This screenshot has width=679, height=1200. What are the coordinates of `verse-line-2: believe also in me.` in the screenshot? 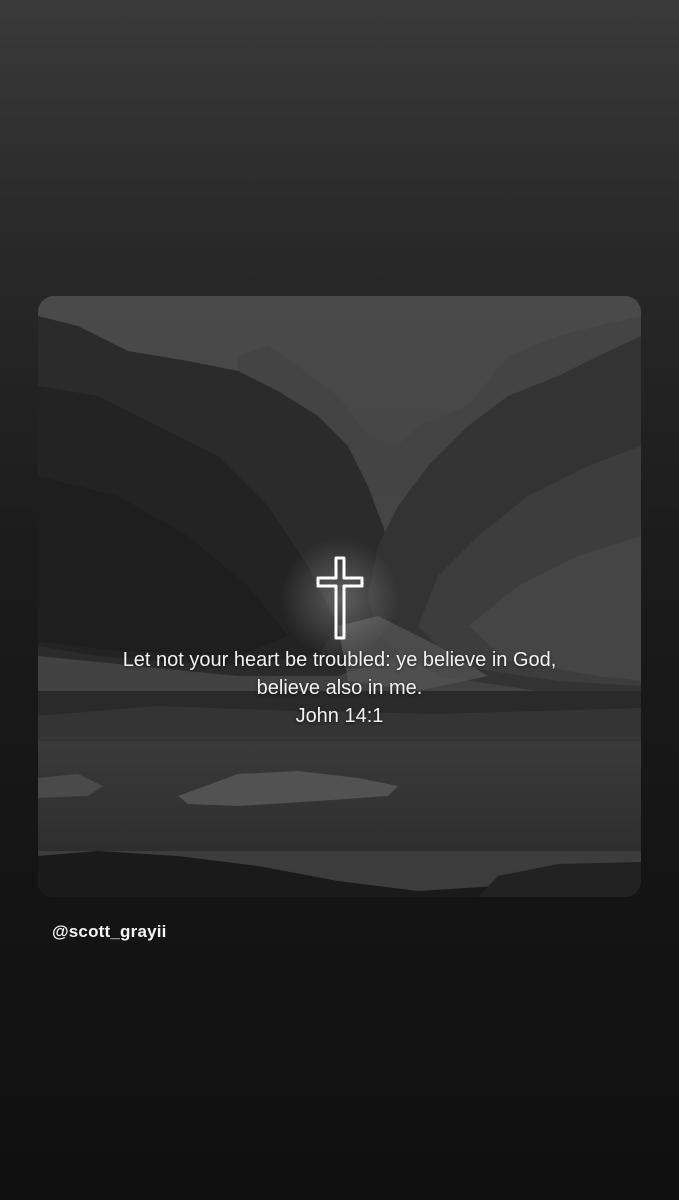 It's located at (339, 688).